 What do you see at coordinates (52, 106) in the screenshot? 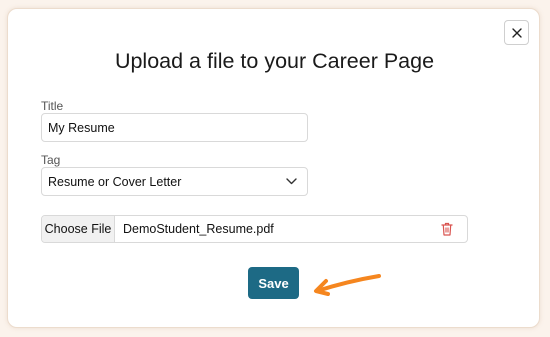
I see `title-label: Title` at bounding box center [52, 106].